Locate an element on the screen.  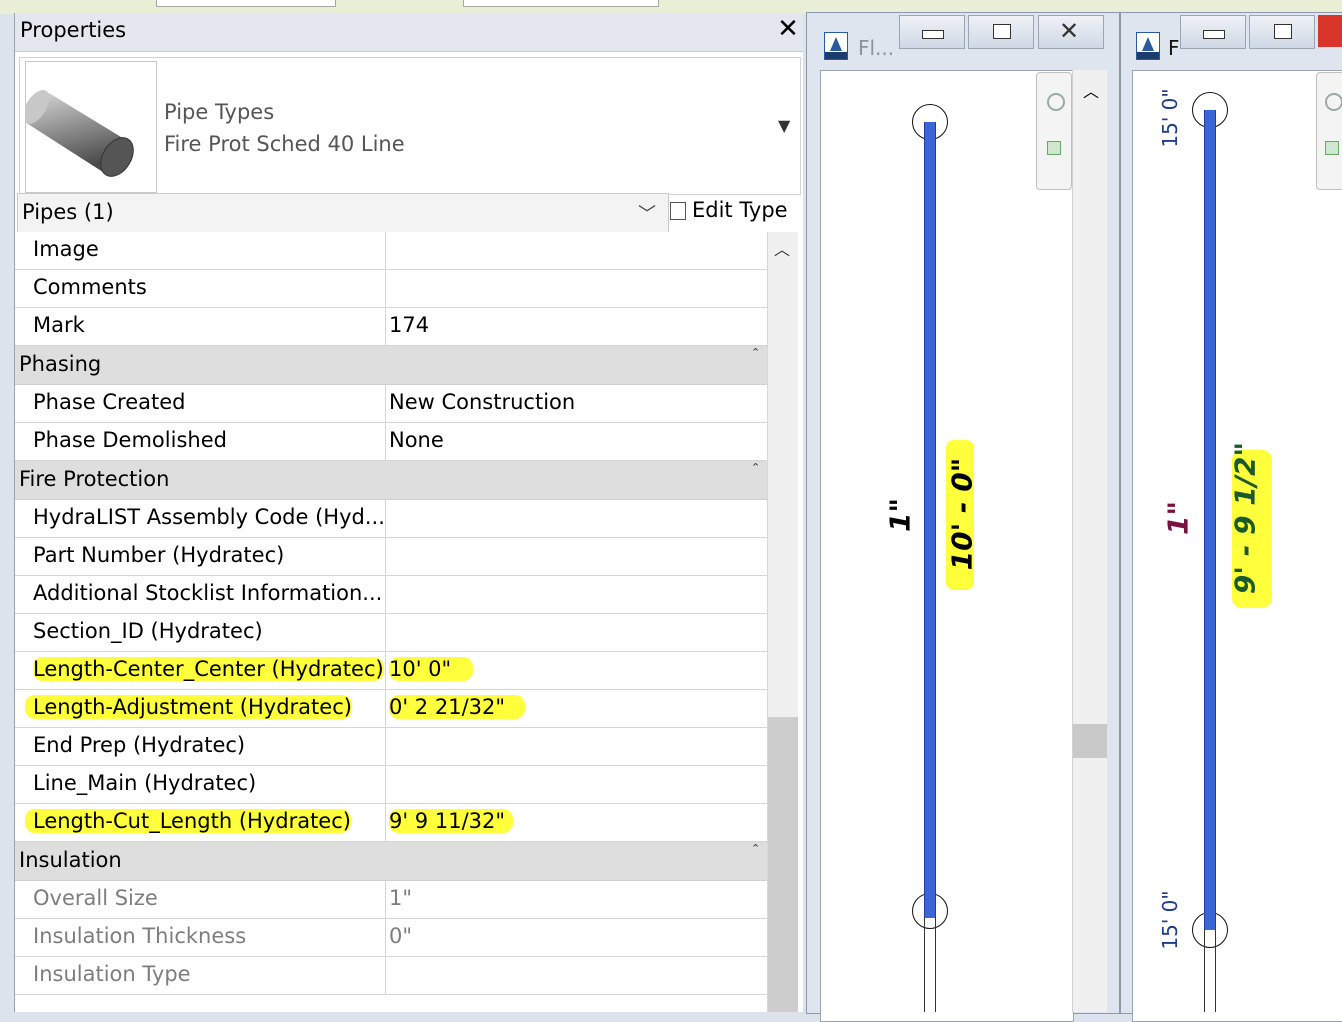
view2-tab-title: F is located at coordinates (1174, 48).